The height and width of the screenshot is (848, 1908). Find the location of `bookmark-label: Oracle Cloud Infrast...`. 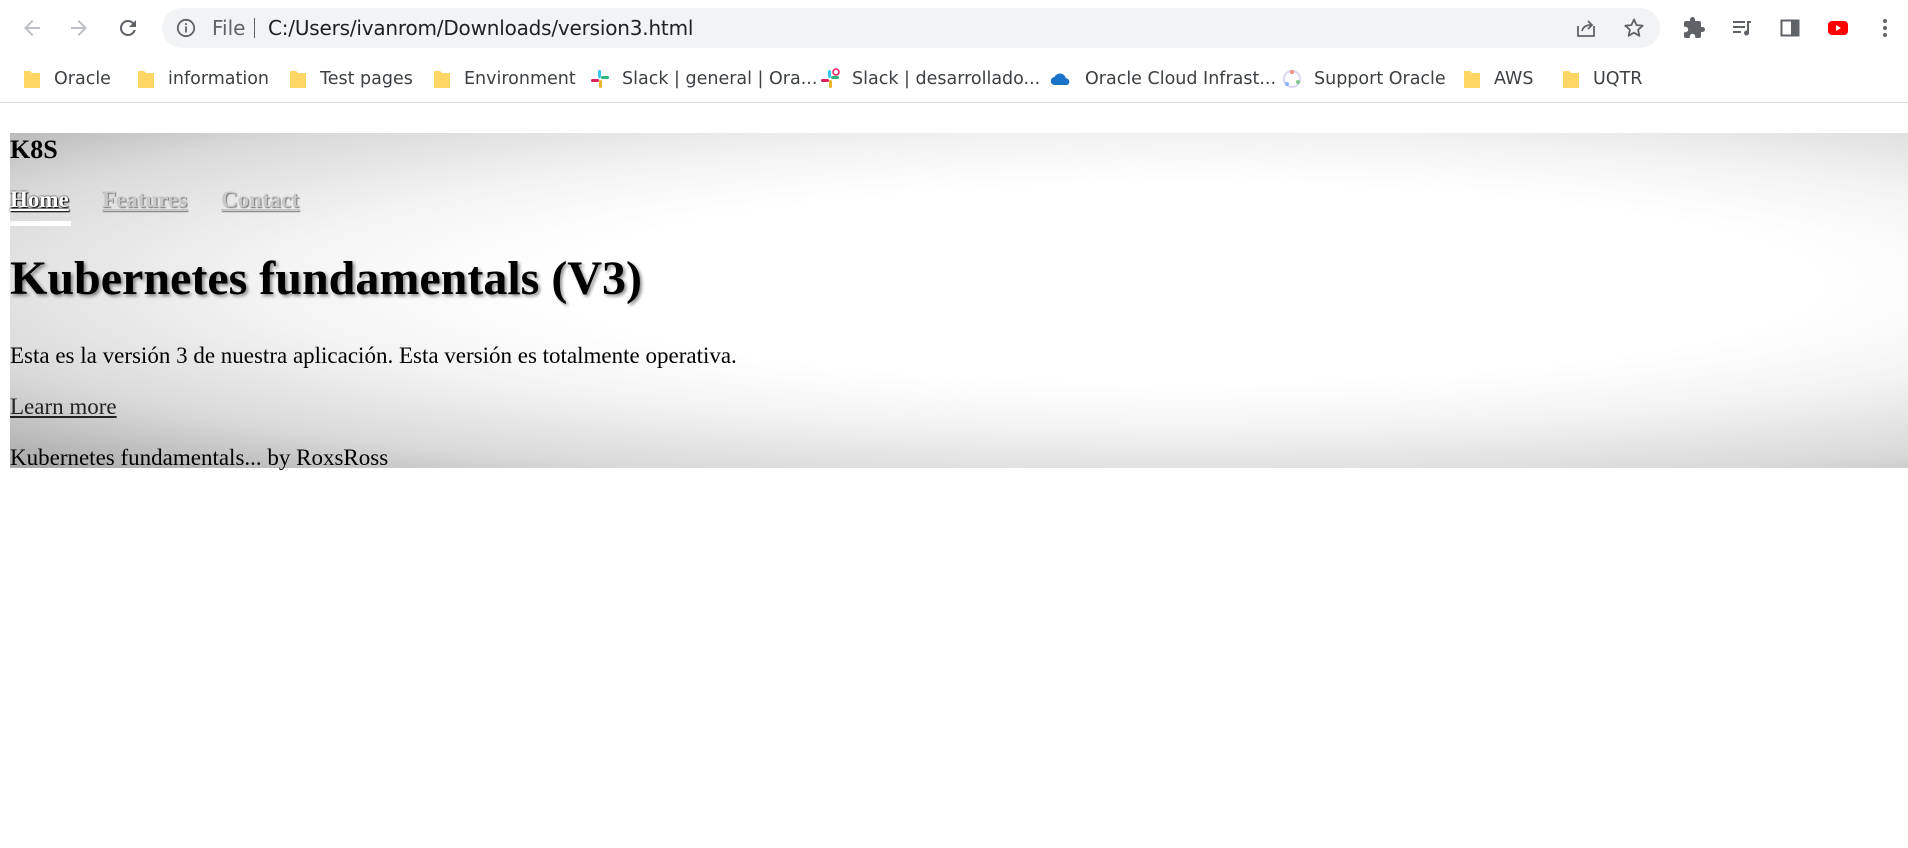

bookmark-label: Oracle Cloud Infrast... is located at coordinates (1181, 79).